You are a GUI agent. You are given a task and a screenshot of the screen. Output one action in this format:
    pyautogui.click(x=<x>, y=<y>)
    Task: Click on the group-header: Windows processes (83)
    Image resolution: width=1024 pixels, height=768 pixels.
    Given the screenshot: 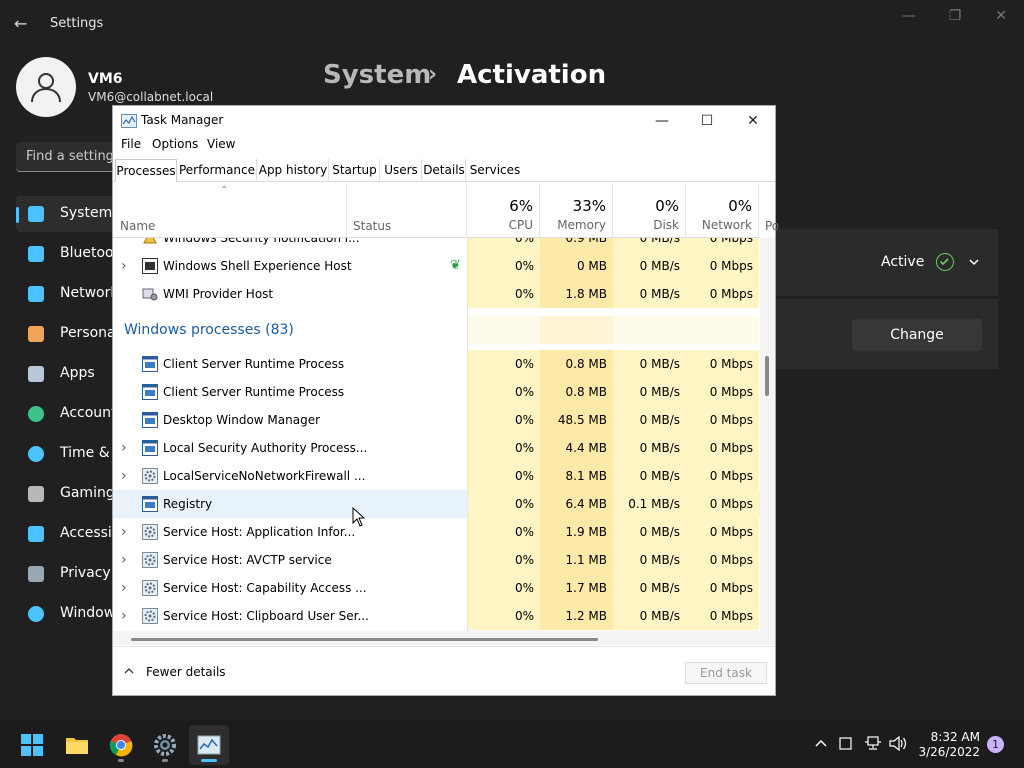 What is the action you would take?
    pyautogui.click(x=436, y=330)
    